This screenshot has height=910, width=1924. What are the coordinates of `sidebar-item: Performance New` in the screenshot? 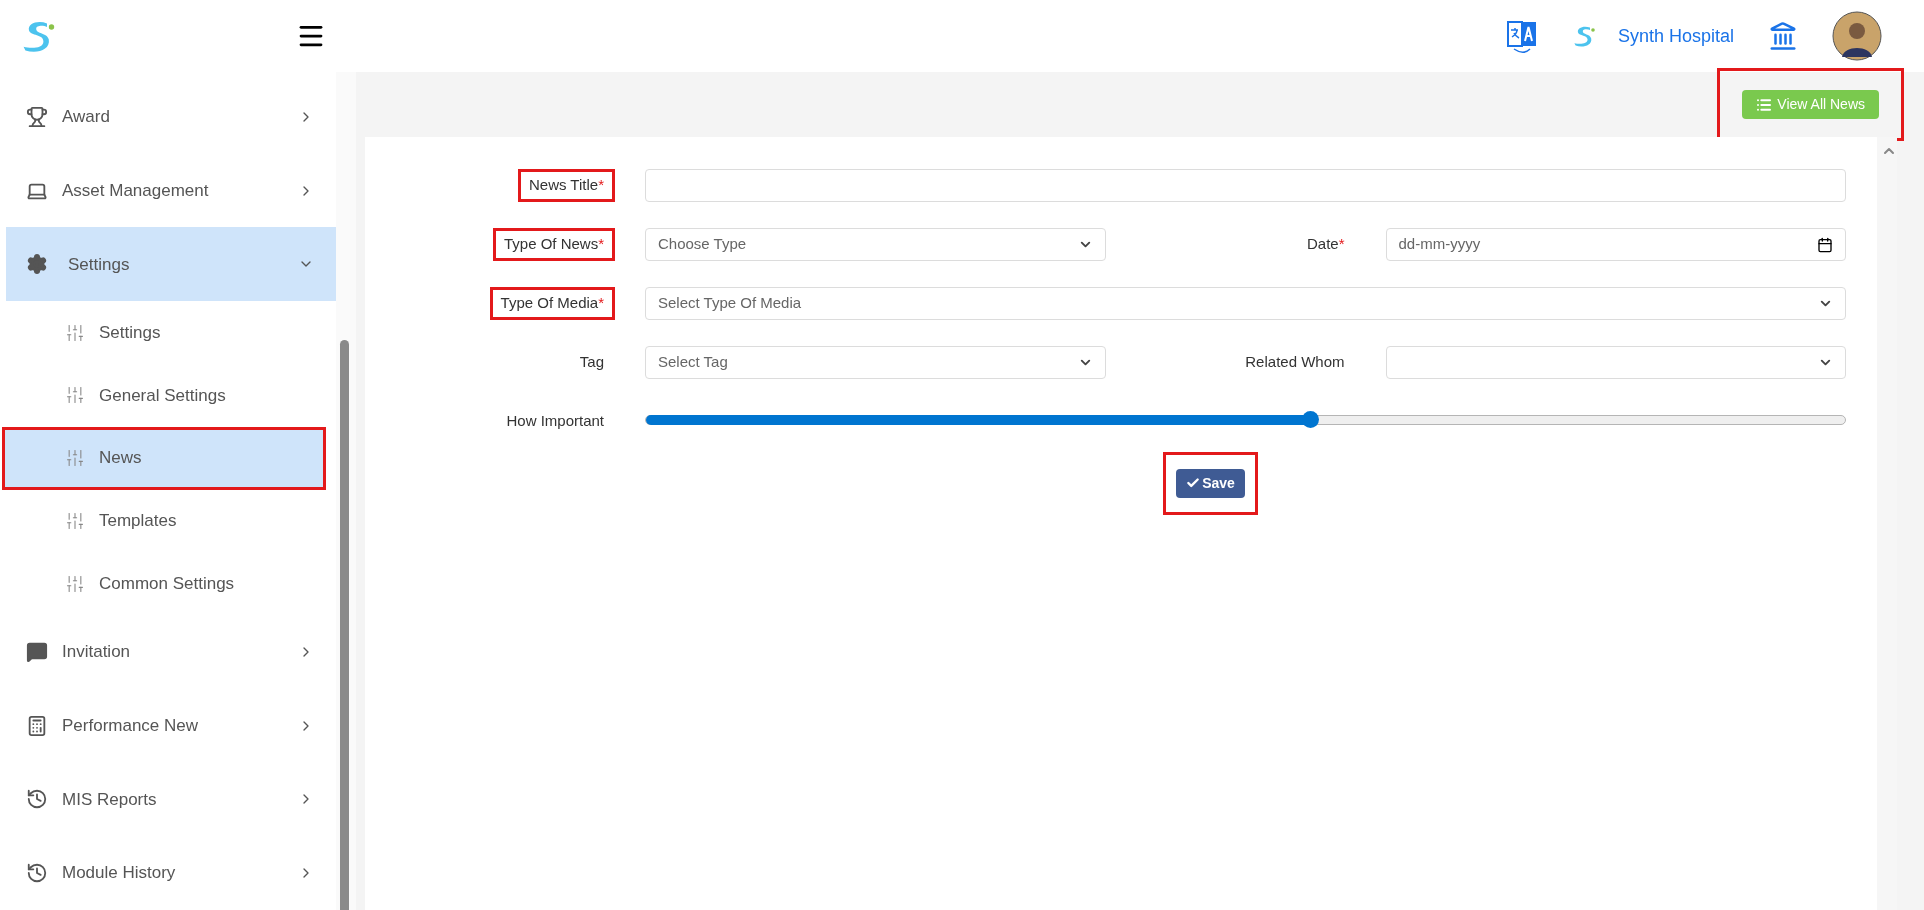 It's located at (171, 725).